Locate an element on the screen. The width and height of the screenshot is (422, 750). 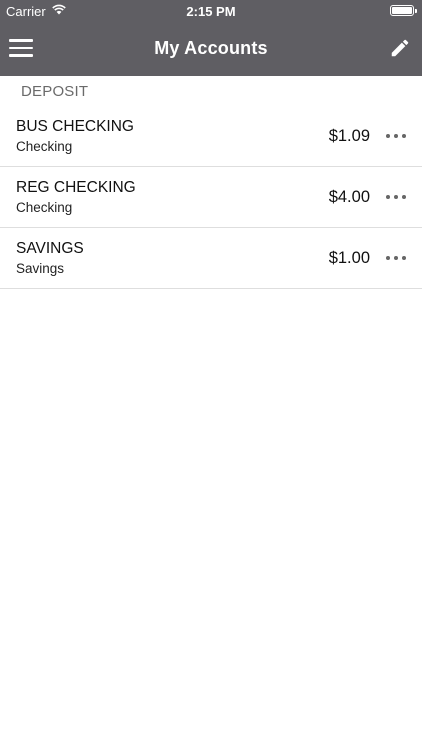
status-time: 2:15 PM is located at coordinates (211, 11).